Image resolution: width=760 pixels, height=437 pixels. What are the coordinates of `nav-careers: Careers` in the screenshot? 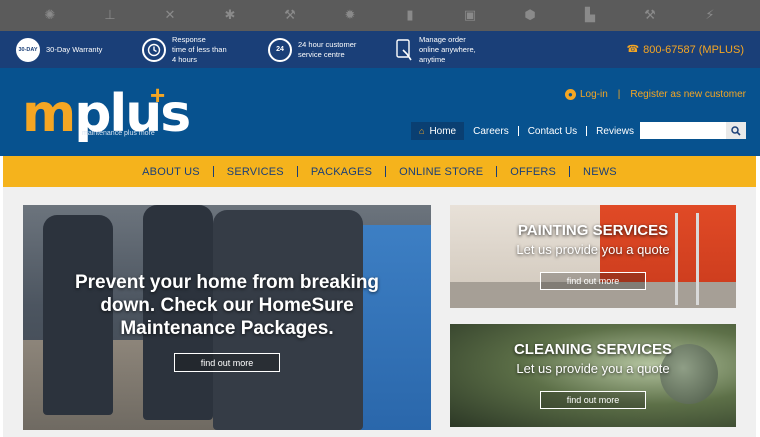 It's located at (491, 131).